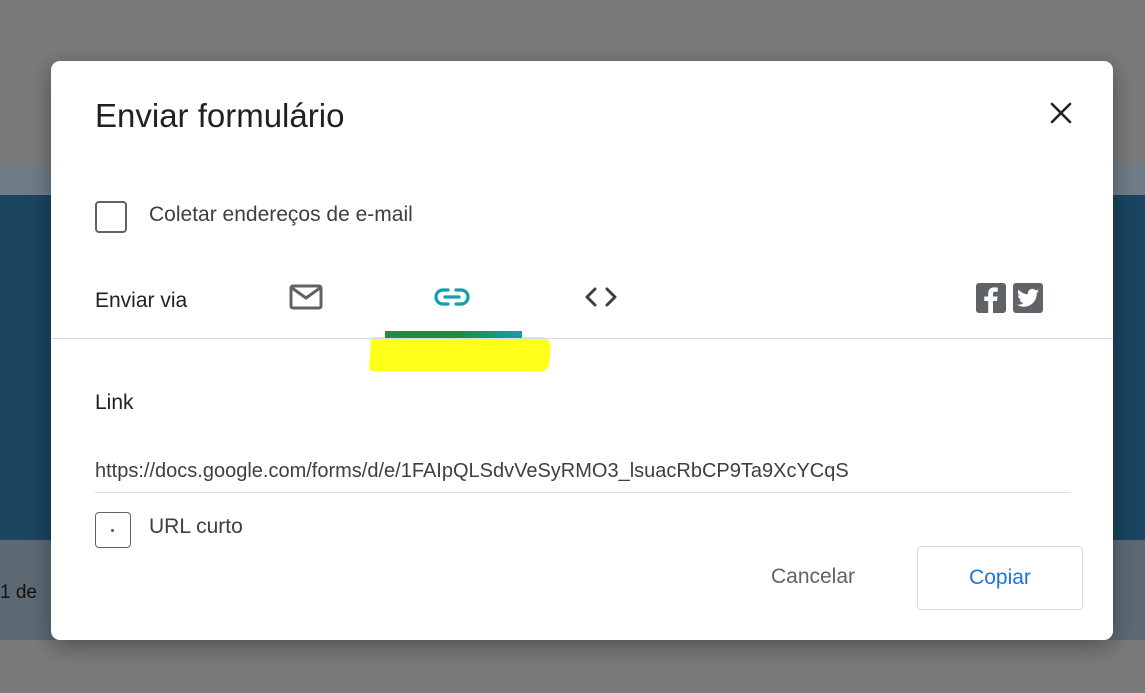  Describe the element at coordinates (281, 214) in the screenshot. I see `collect-emails-label: Coletar endereços de e-mail` at that location.